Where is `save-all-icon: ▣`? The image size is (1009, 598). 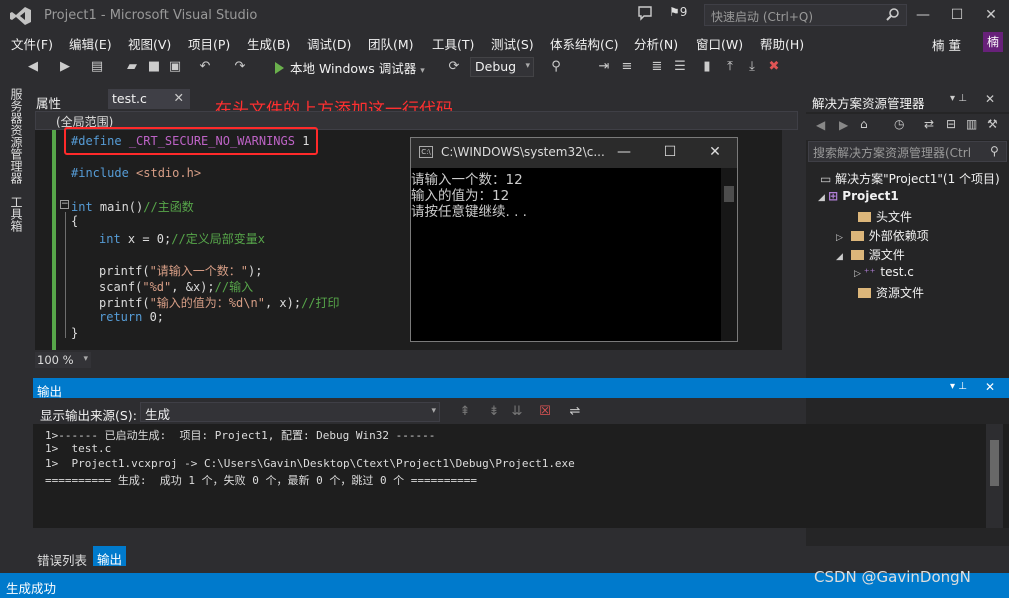 save-all-icon: ▣ is located at coordinates (175, 67).